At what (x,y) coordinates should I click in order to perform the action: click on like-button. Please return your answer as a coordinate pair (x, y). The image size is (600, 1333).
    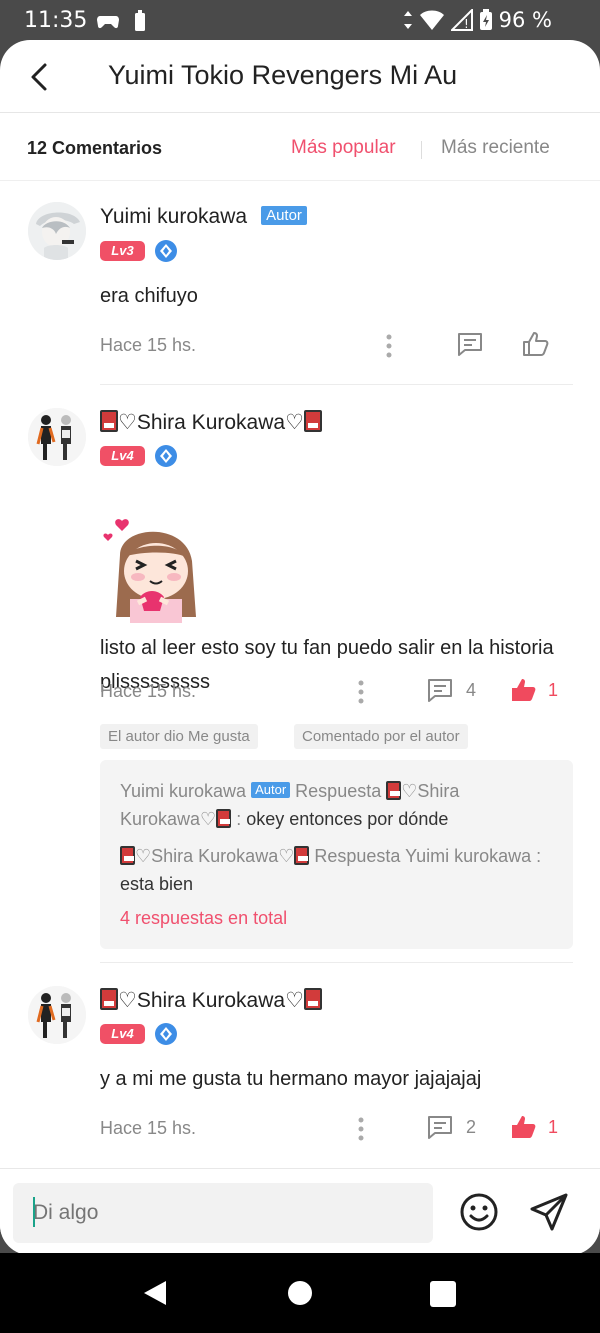
    Looking at the image, I should click on (536, 344).